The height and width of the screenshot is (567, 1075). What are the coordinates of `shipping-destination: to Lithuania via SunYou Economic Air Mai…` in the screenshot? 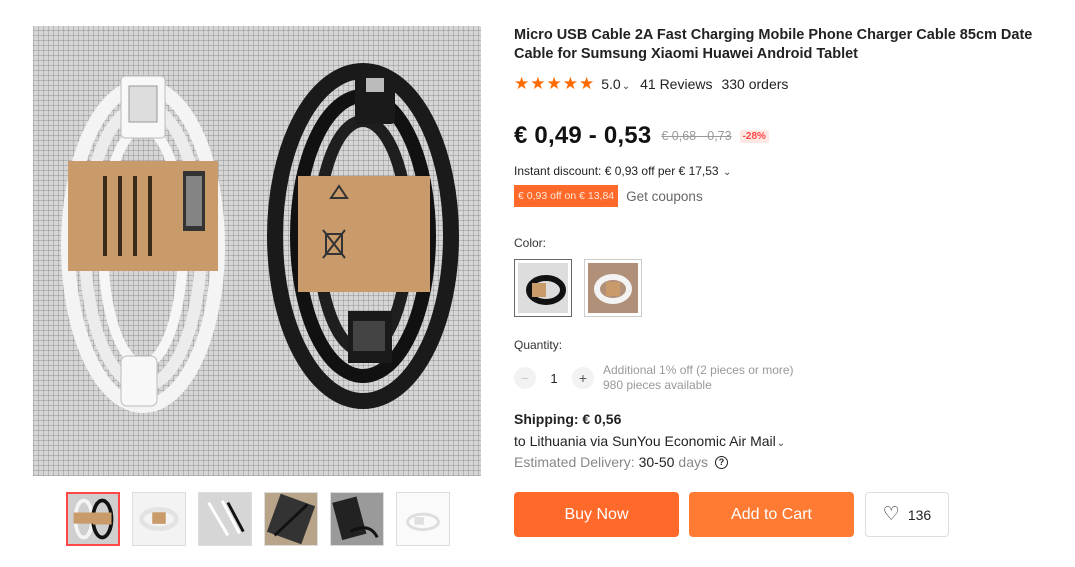 It's located at (645, 441).